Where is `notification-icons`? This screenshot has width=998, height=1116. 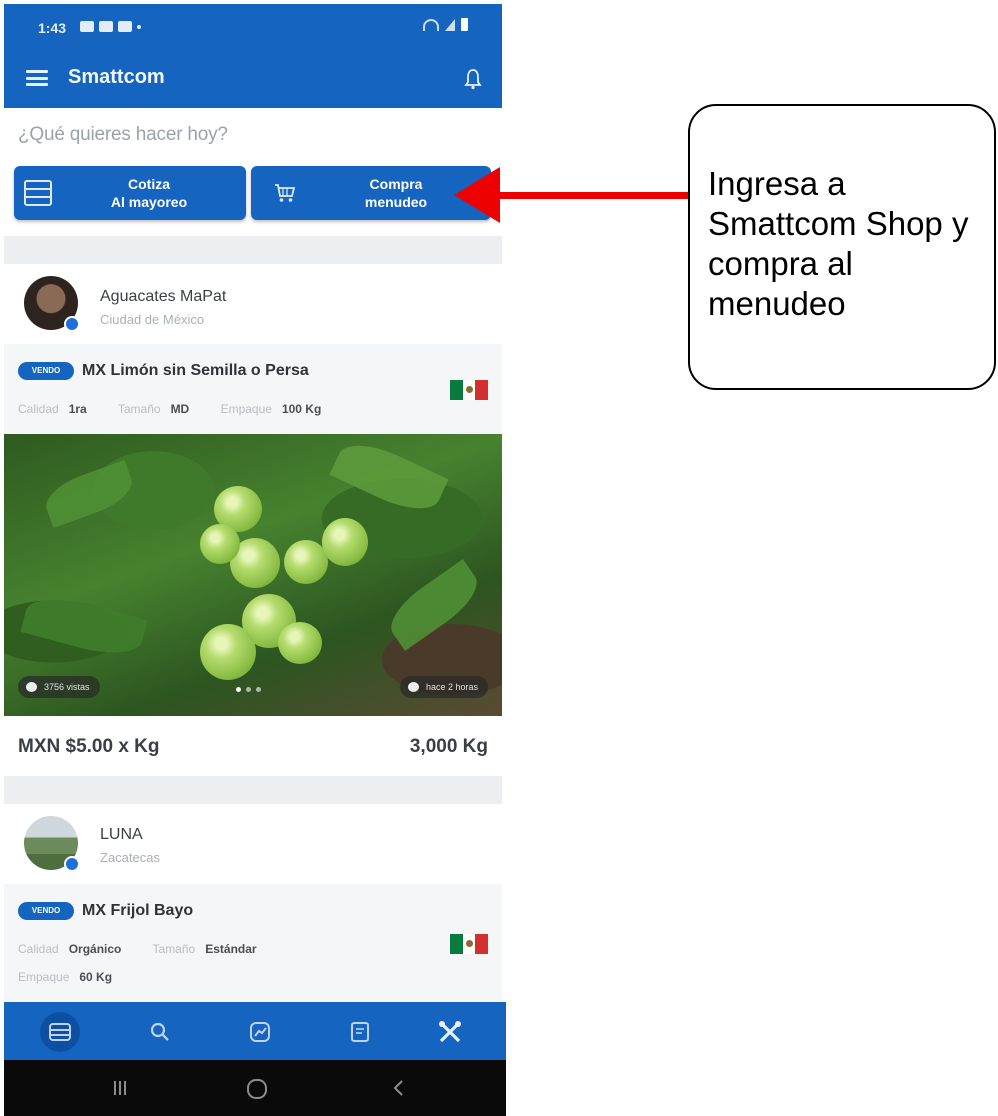
notification-icons is located at coordinates (110, 26).